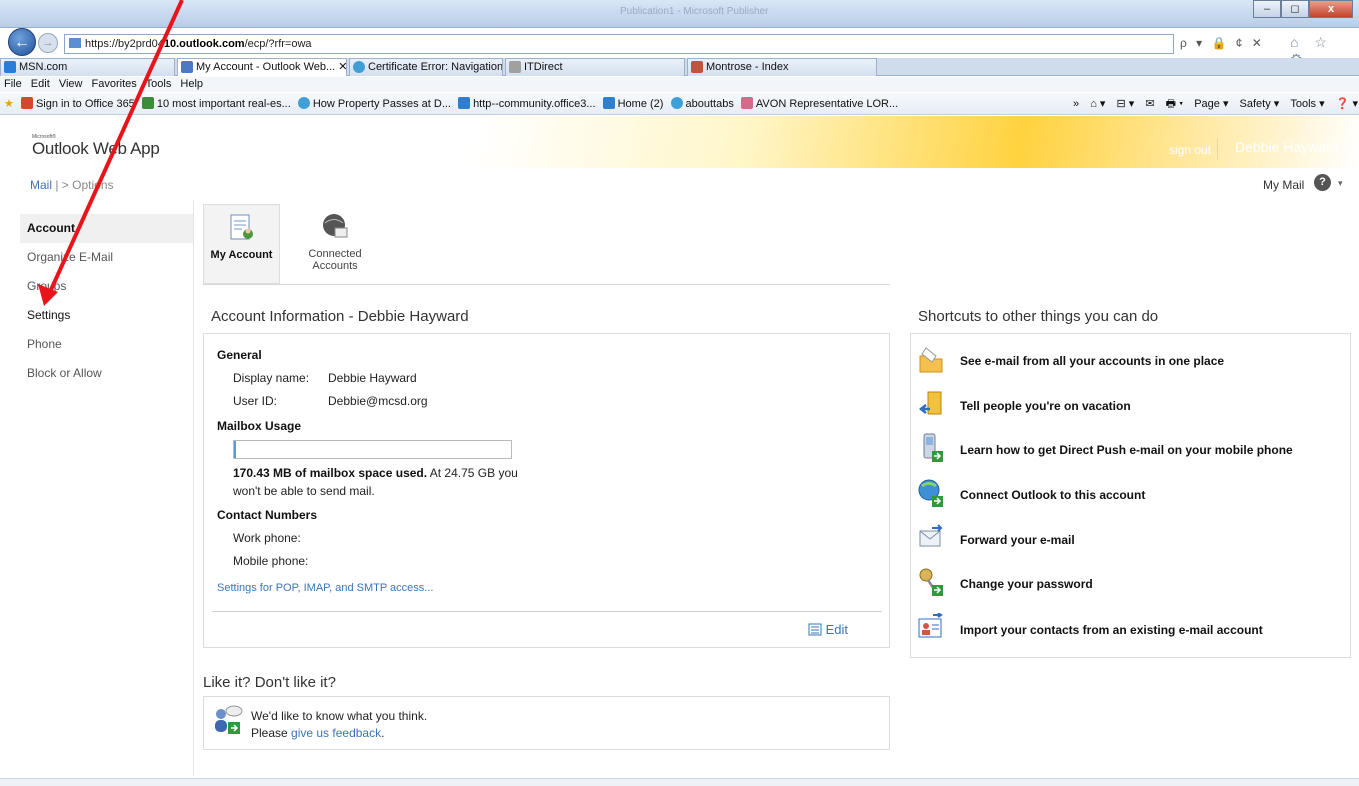 Image resolution: width=1359 pixels, height=786 pixels. I want to click on nav-item-settings: Settings, so click(106, 315).